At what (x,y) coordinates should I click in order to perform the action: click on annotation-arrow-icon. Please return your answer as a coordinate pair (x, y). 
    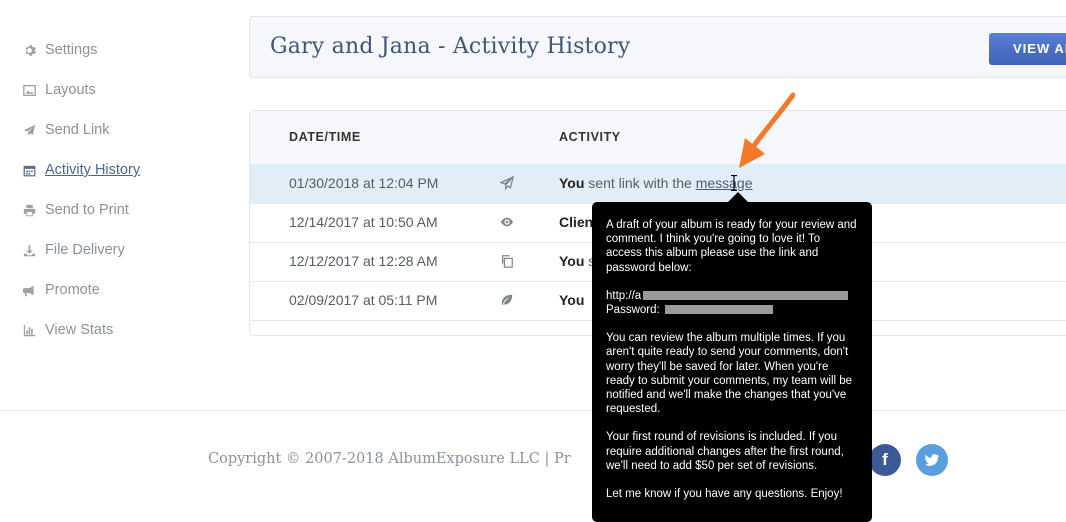
    Looking at the image, I should click on (767, 130).